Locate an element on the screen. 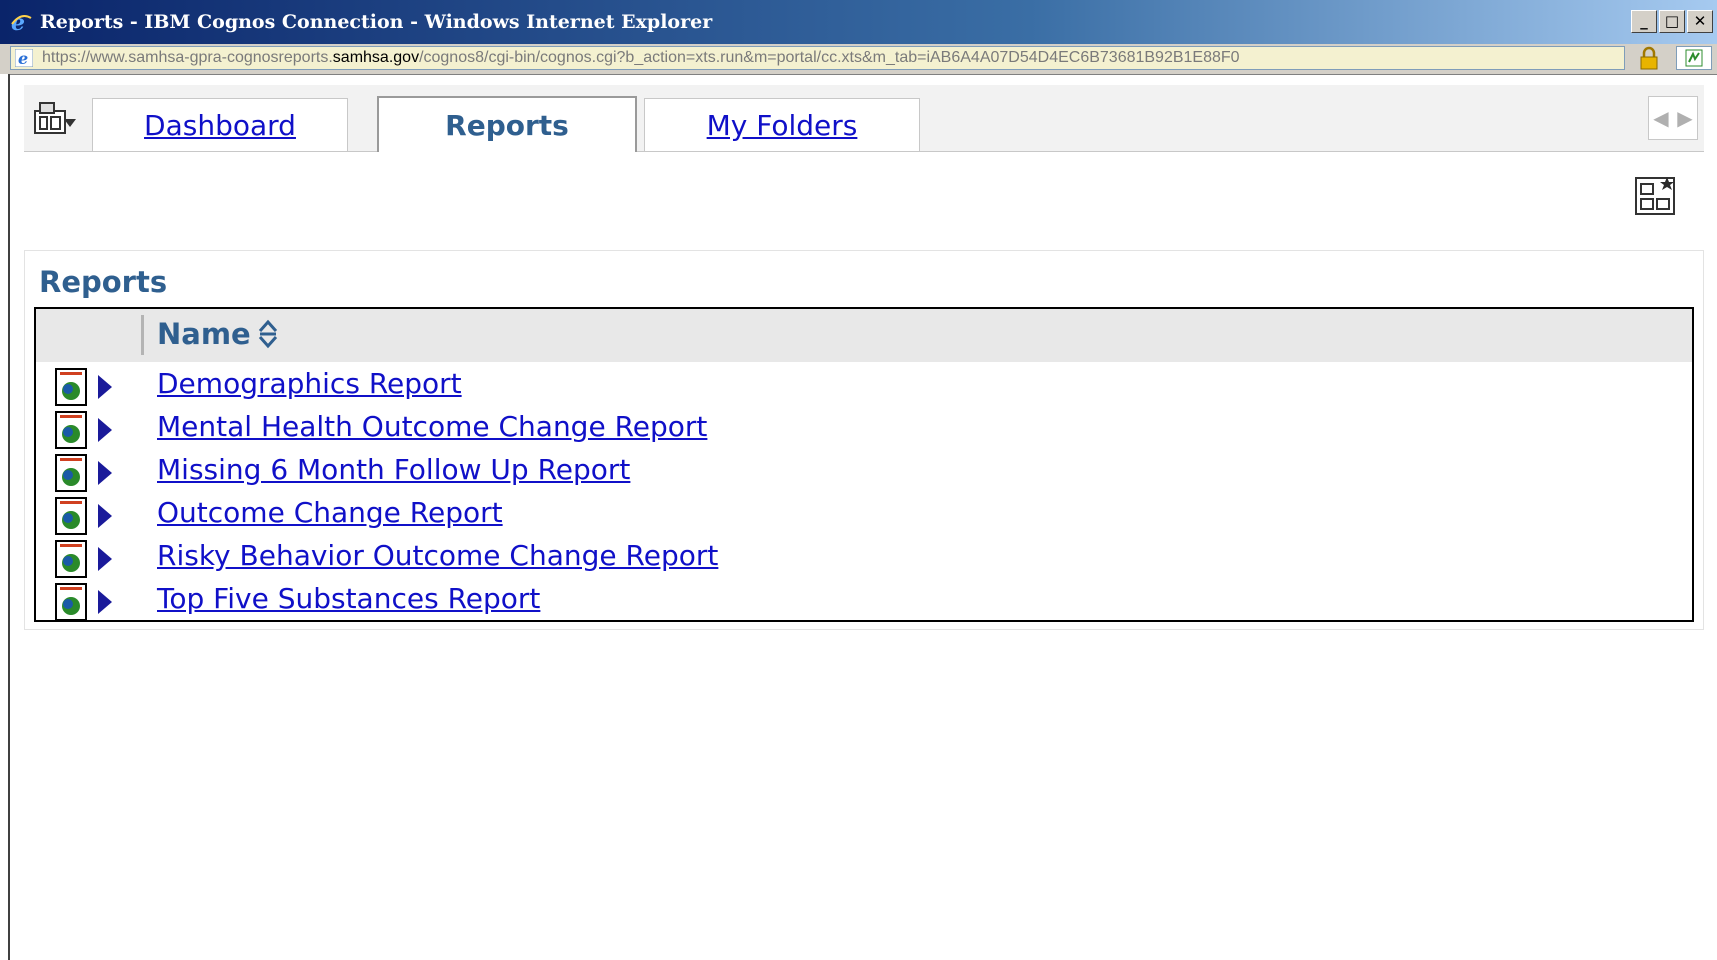 The width and height of the screenshot is (1717, 960). list-item: Mental Health Outcome Change Report is located at coordinates (864, 429).